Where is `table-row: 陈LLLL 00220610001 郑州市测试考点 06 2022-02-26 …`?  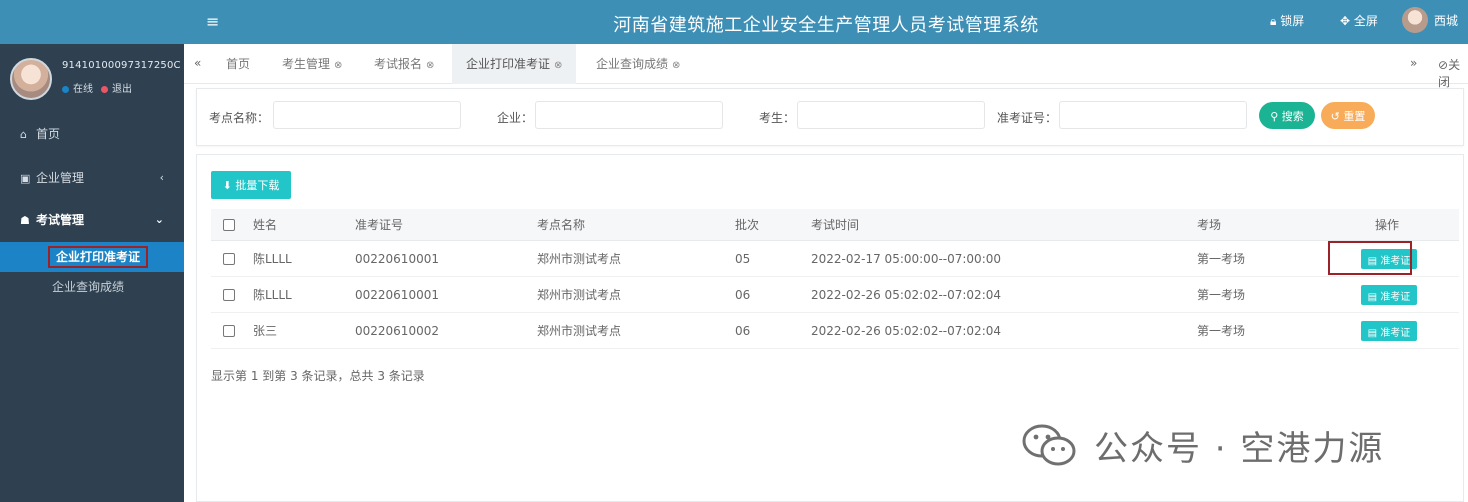
table-row: 陈LLLL 00220610001 郑州市测试考点 06 2022-02-26 … is located at coordinates (835, 295).